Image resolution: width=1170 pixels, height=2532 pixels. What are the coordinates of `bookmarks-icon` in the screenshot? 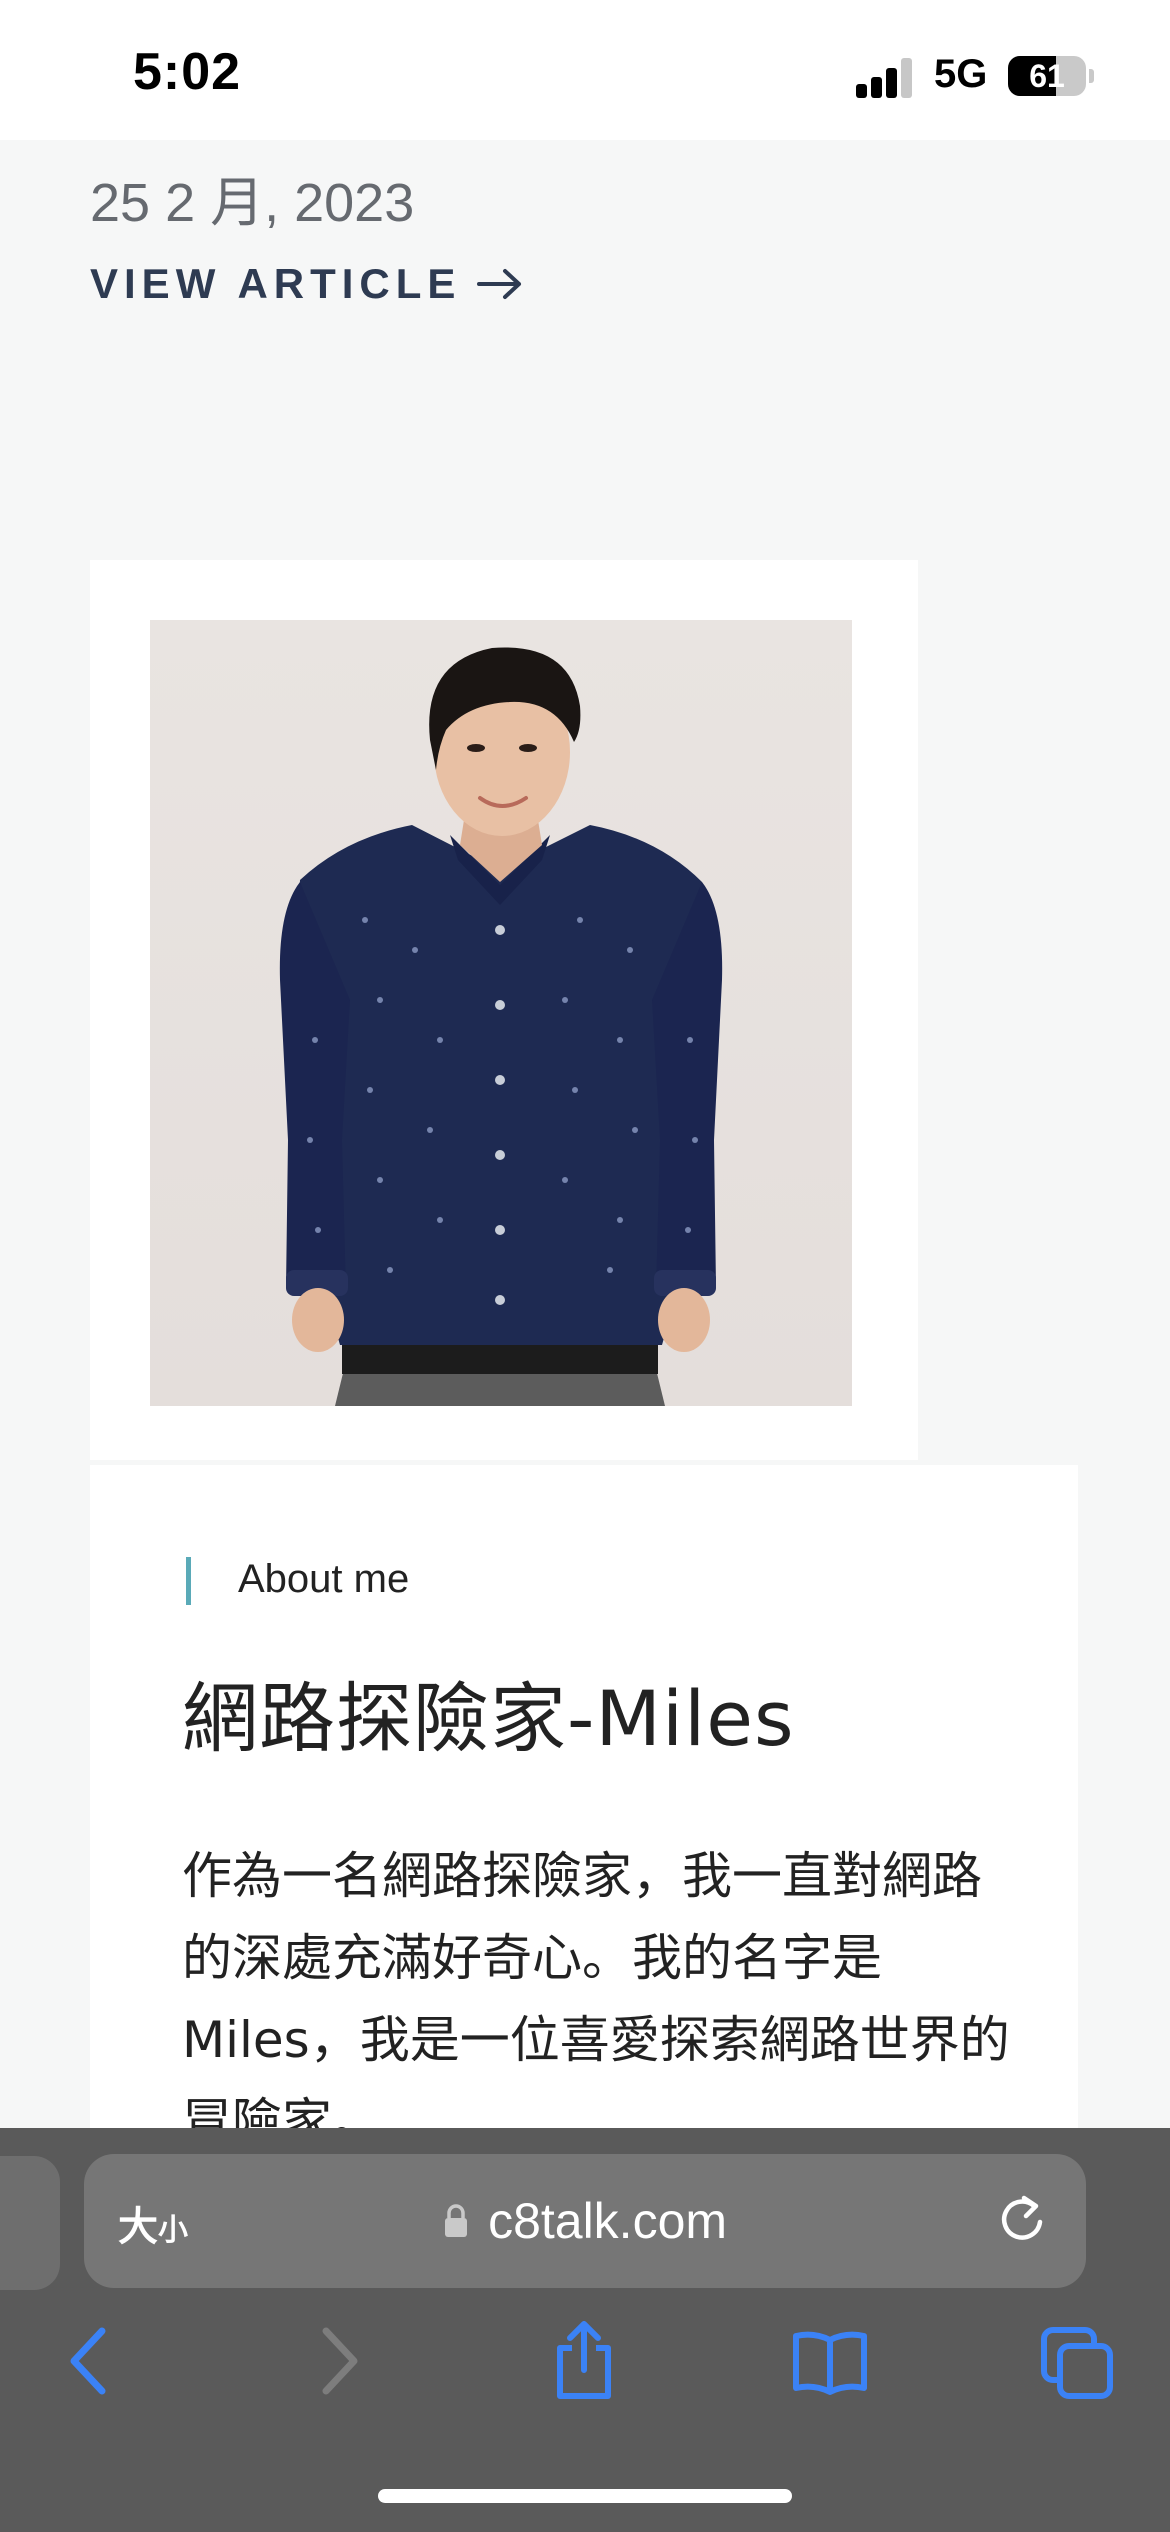 It's located at (830, 2362).